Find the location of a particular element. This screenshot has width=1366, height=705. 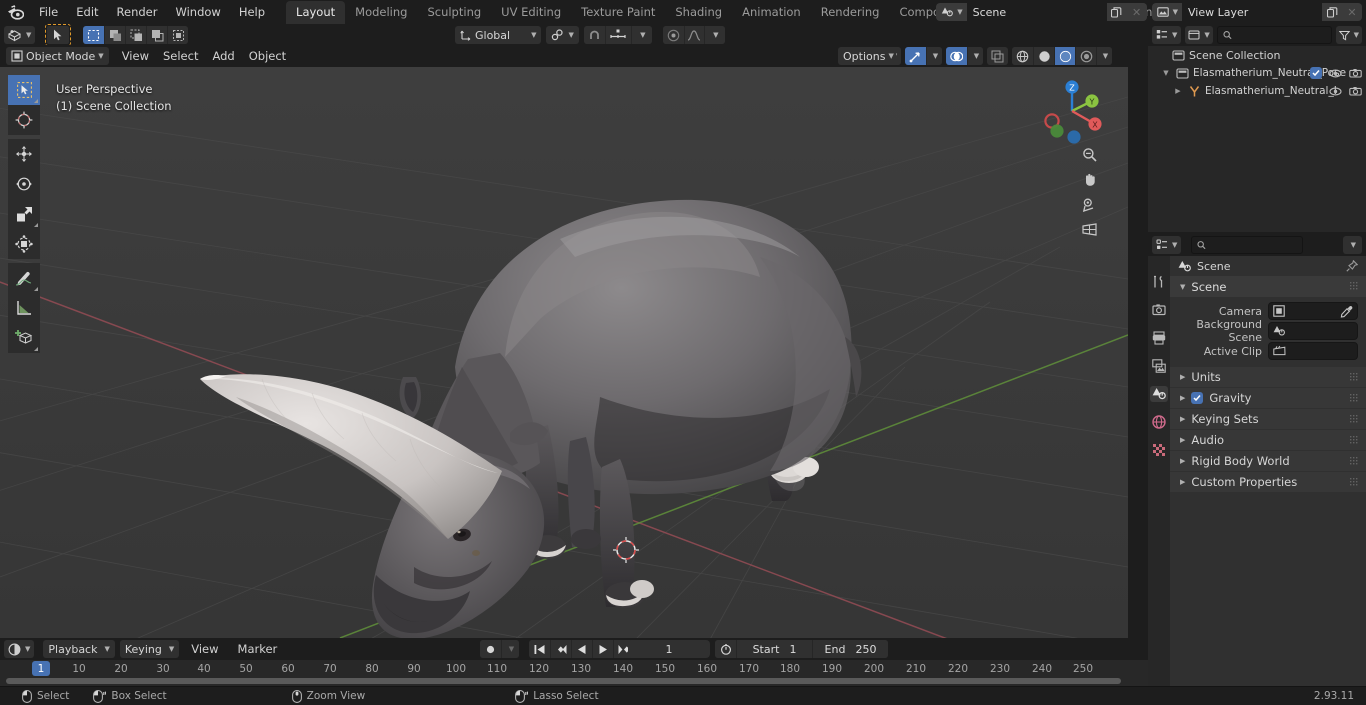

background-scene-field is located at coordinates (1313, 331).